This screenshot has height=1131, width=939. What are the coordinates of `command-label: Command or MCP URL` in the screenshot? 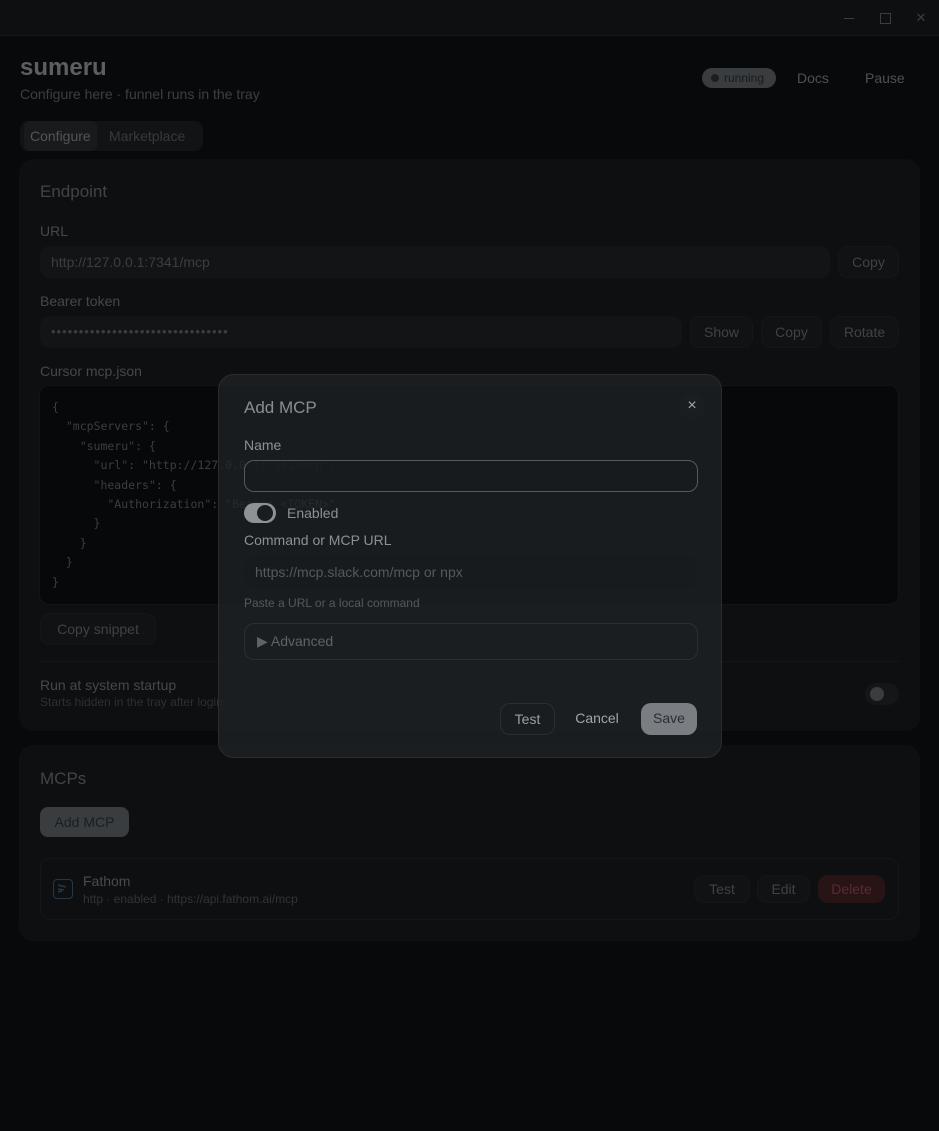 It's located at (318, 540).